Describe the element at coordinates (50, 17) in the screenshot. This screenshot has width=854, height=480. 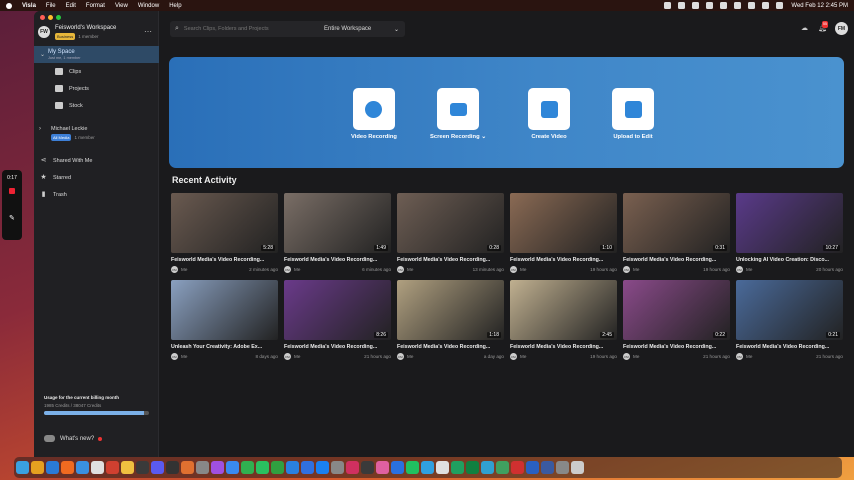
I see `minimize-window-icon` at that location.